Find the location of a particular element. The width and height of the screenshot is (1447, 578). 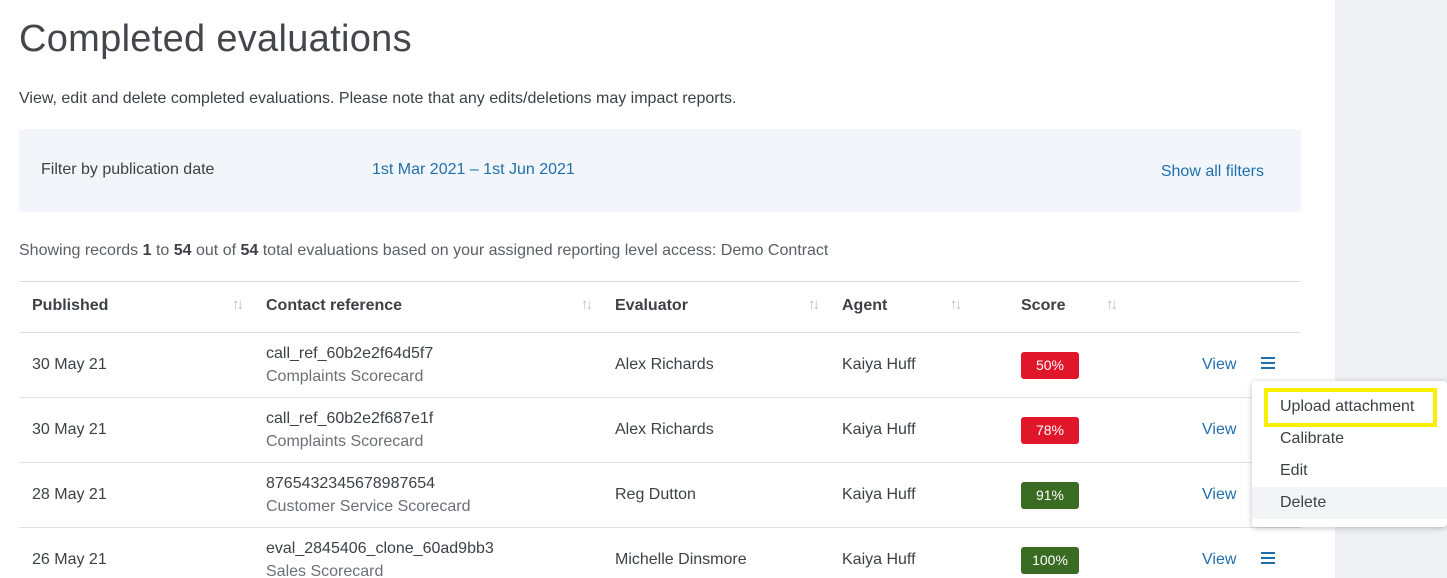

page-title: Completed evaluations is located at coordinates (215, 39).